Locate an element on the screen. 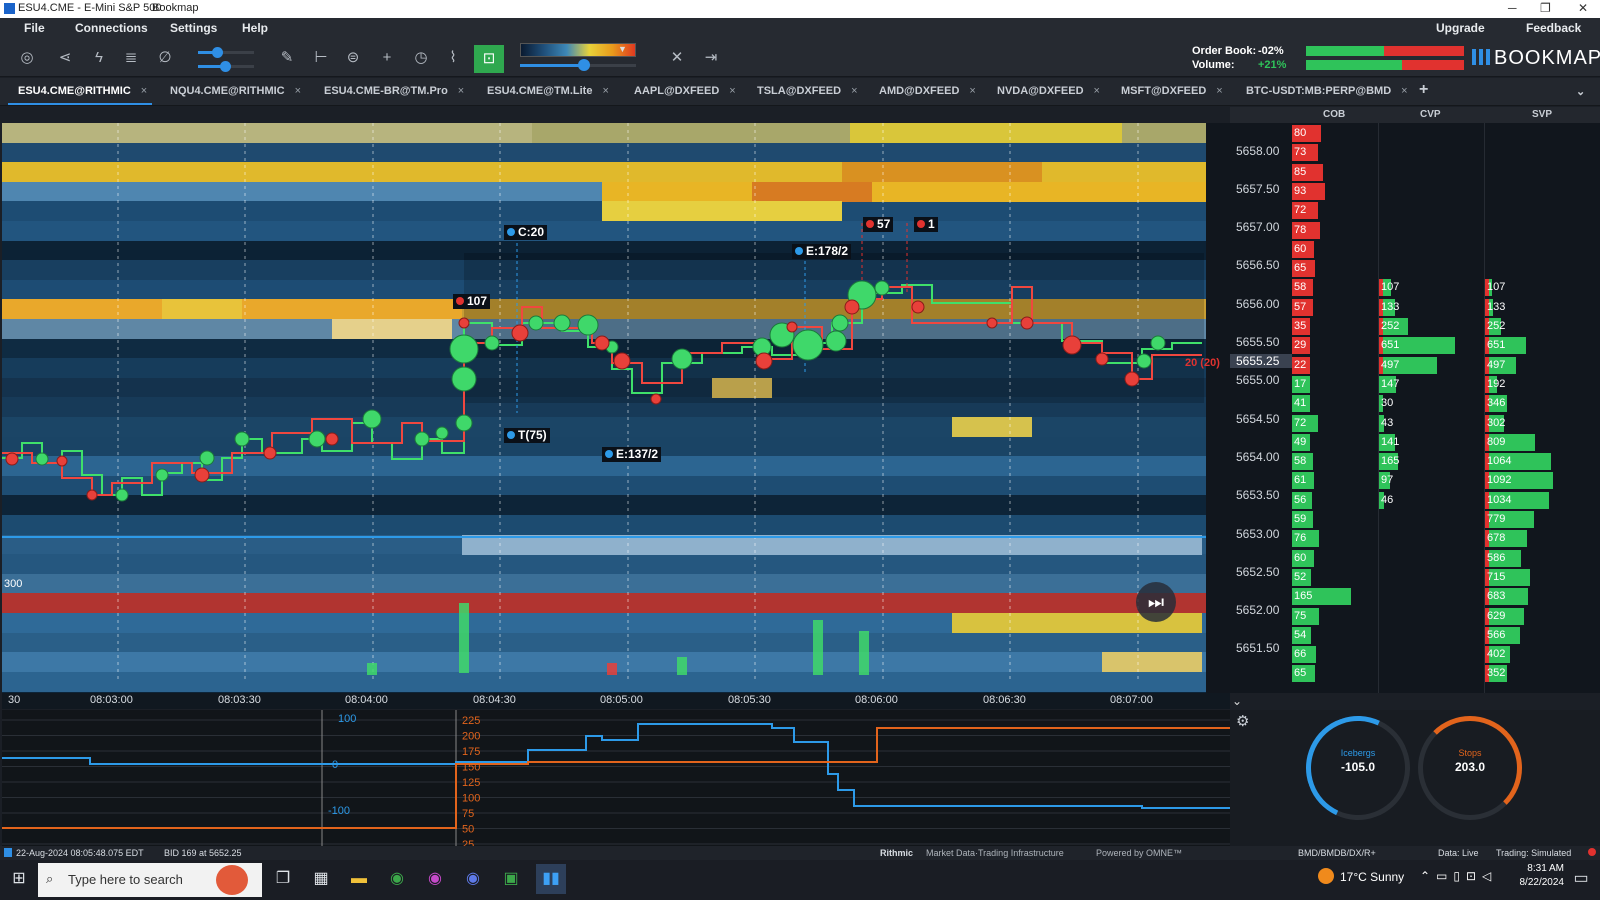 The image size is (1600, 900). record-icon: ⊜ is located at coordinates (353, 58).